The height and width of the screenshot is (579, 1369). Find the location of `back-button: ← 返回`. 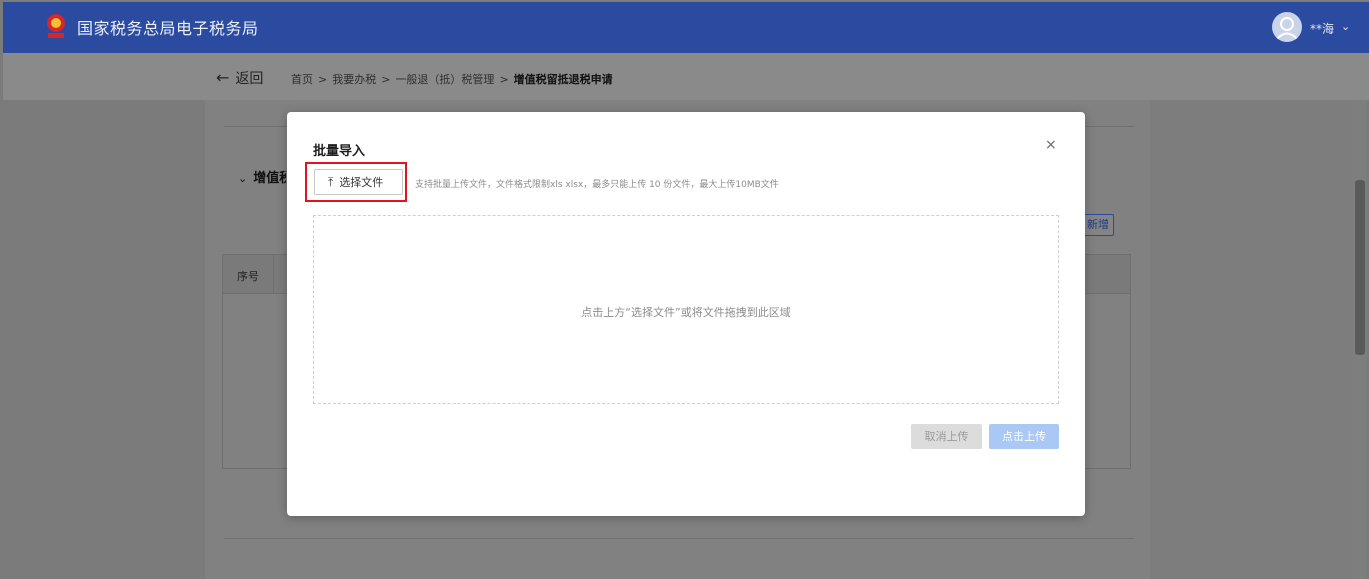

back-button: ← 返回 is located at coordinates (239, 78).